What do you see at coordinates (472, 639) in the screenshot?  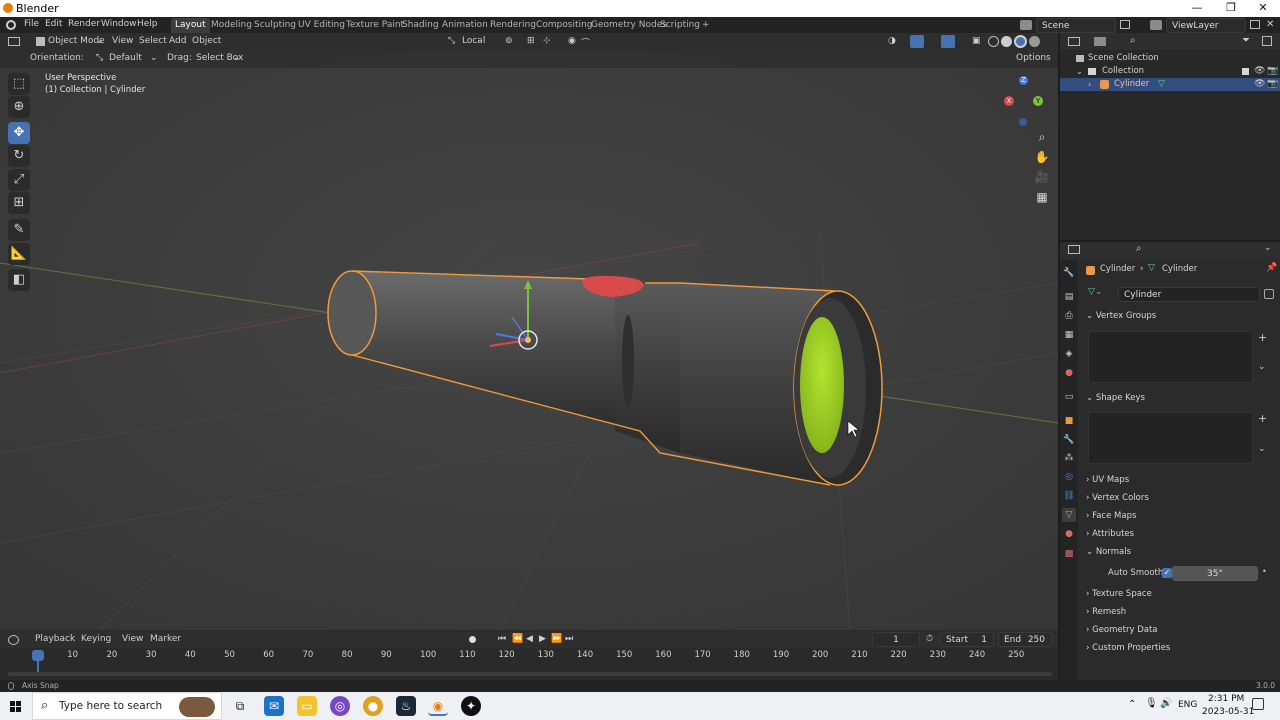 I see `auto-keying-icon` at bounding box center [472, 639].